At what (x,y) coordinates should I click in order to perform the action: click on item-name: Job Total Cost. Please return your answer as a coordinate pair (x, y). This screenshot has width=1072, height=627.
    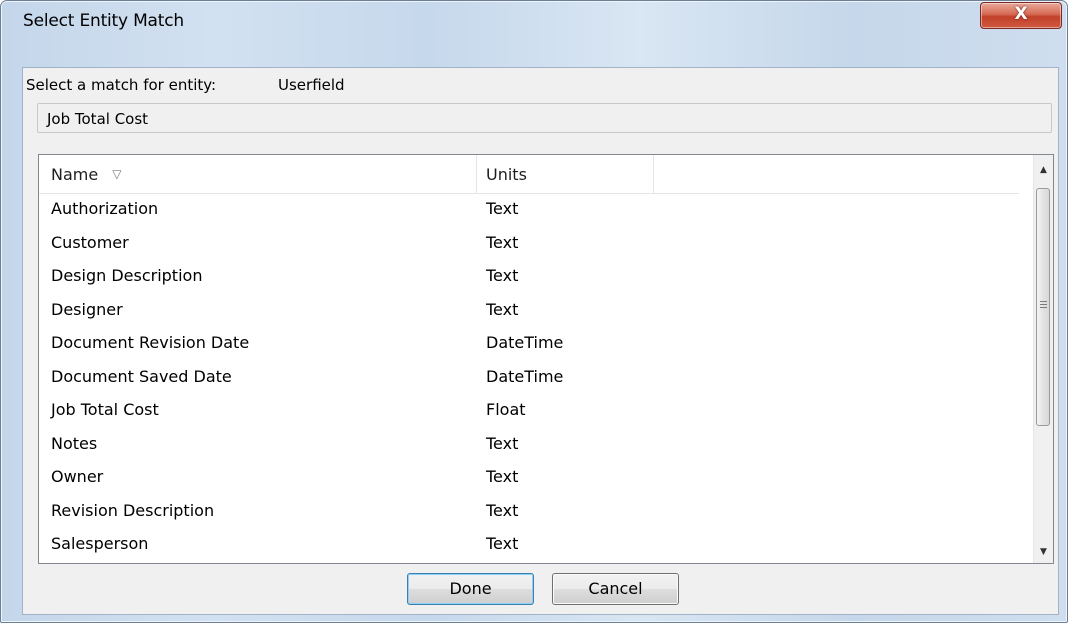
    Looking at the image, I should click on (105, 409).